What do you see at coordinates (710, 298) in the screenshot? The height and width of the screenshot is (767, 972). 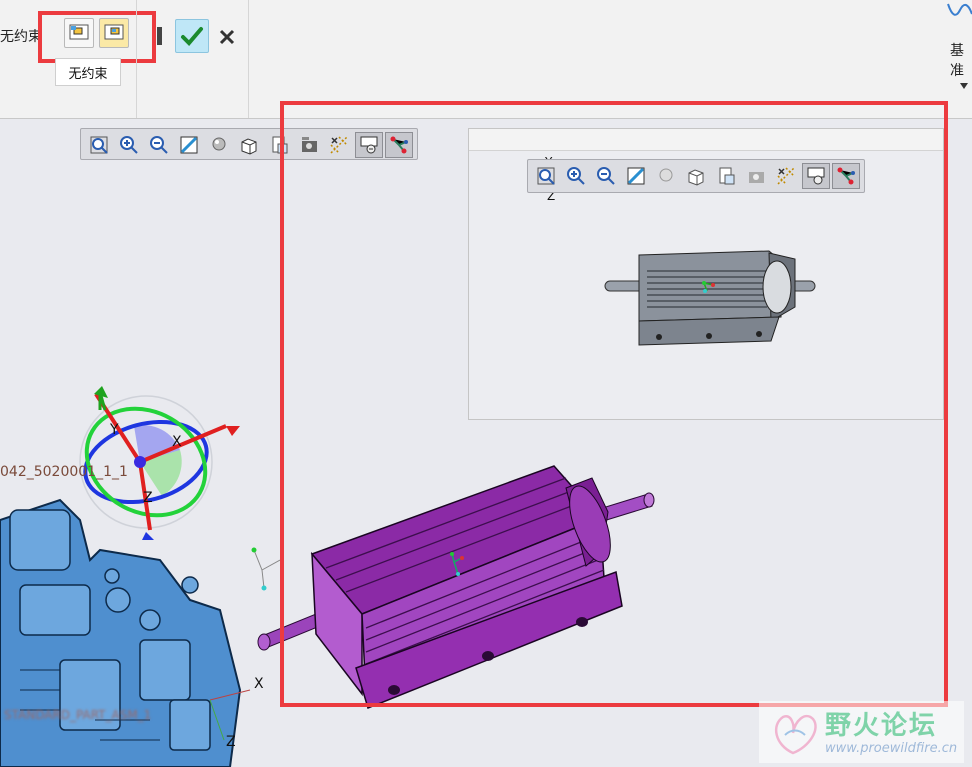 I see `preview-motor-model` at bounding box center [710, 298].